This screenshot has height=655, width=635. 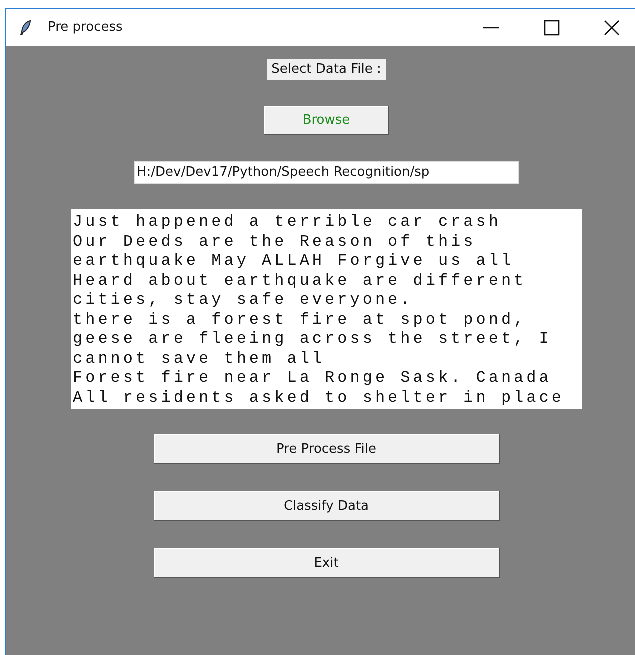 What do you see at coordinates (287, 222) in the screenshot?
I see `text-line: Just happened a terrible car crash` at bounding box center [287, 222].